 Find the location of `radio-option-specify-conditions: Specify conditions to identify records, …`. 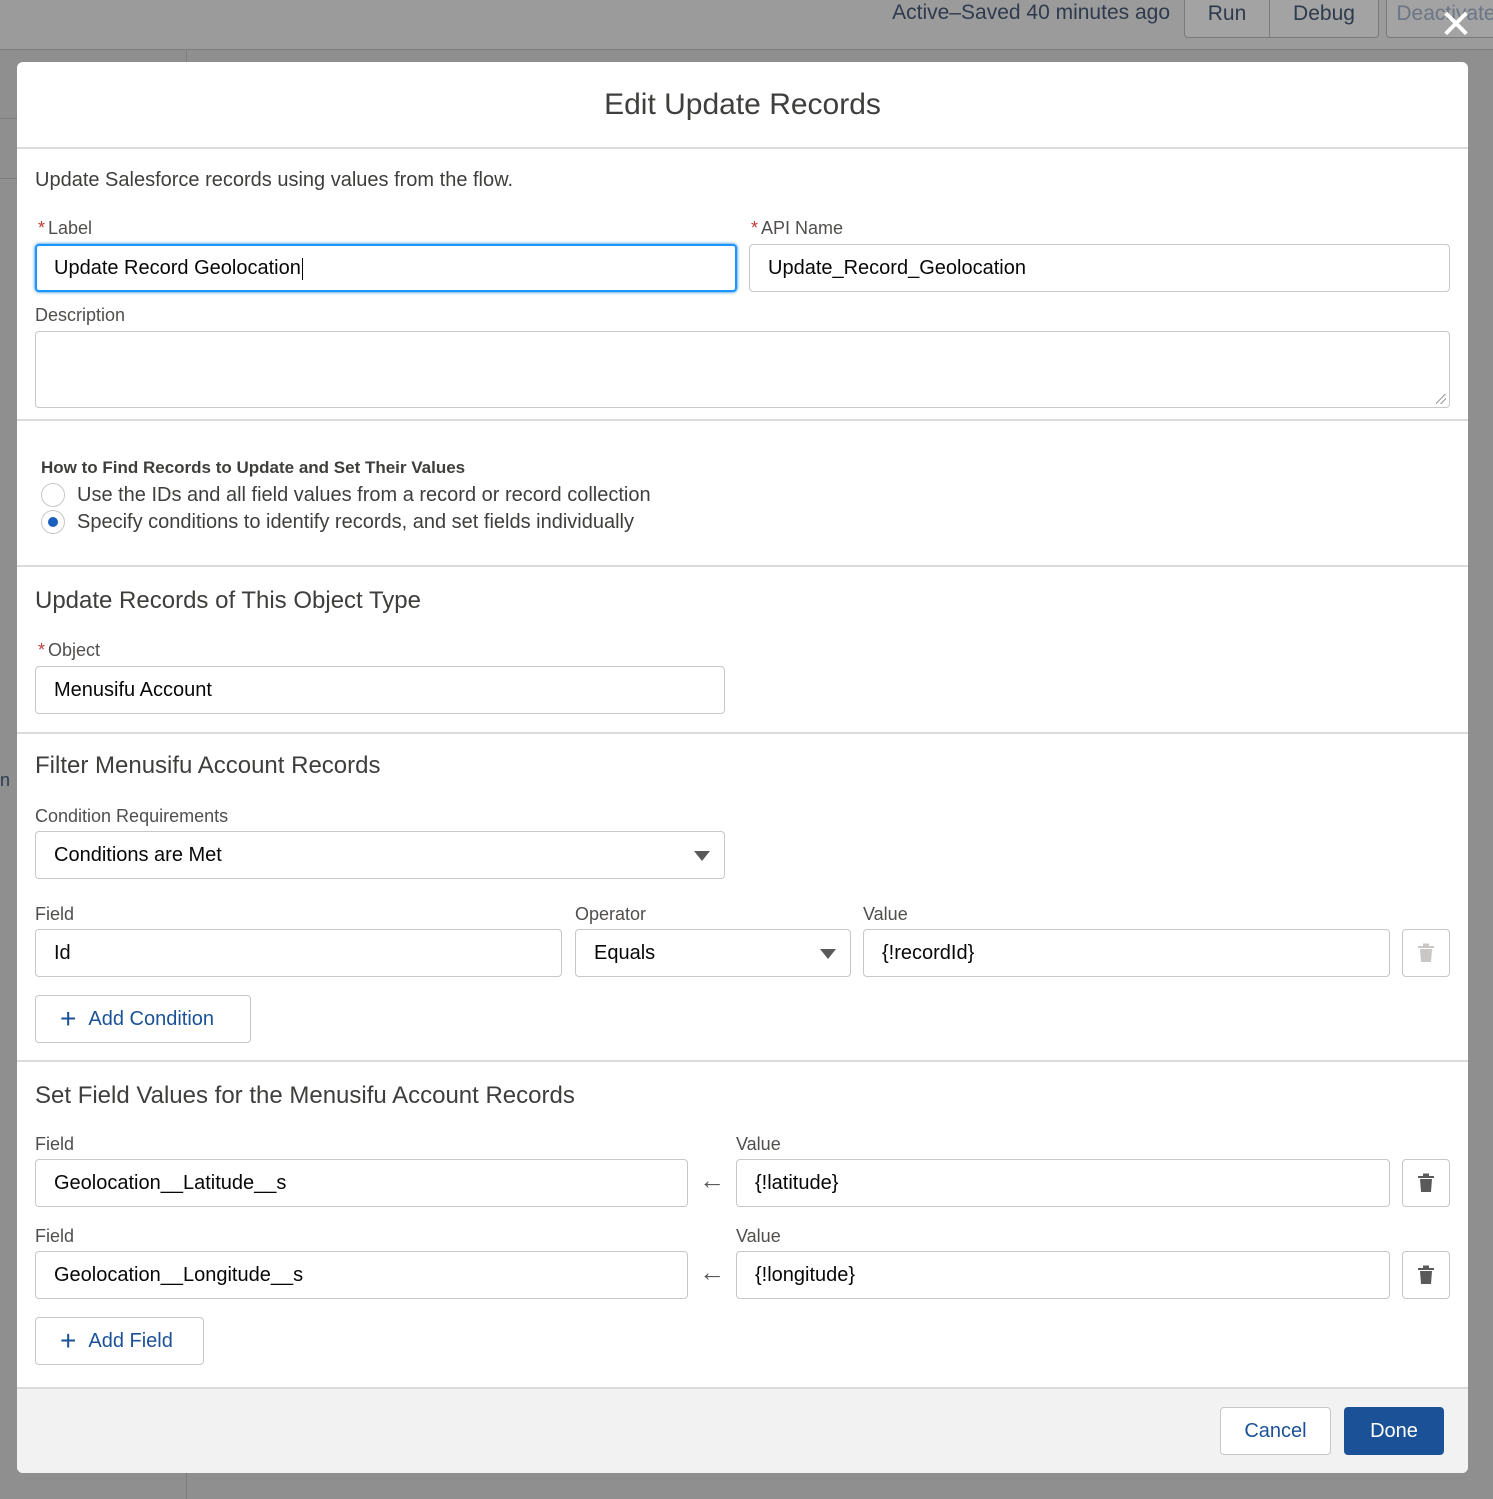

radio-option-specify-conditions: Specify conditions to identify records, … is located at coordinates (337, 522).